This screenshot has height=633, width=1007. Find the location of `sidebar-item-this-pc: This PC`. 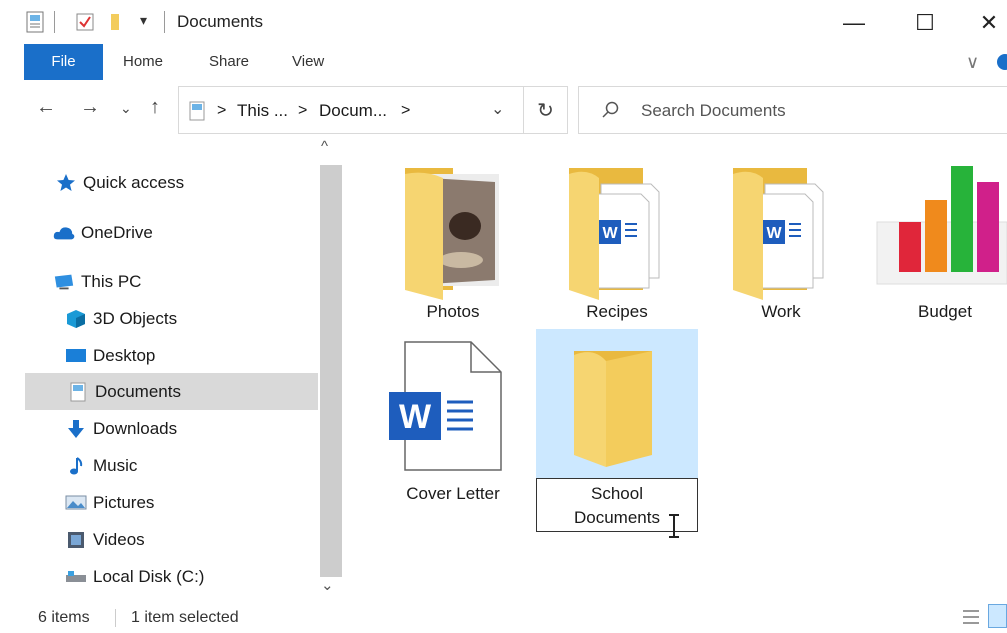

sidebar-item-this-pc: This PC is located at coordinates (171, 281).